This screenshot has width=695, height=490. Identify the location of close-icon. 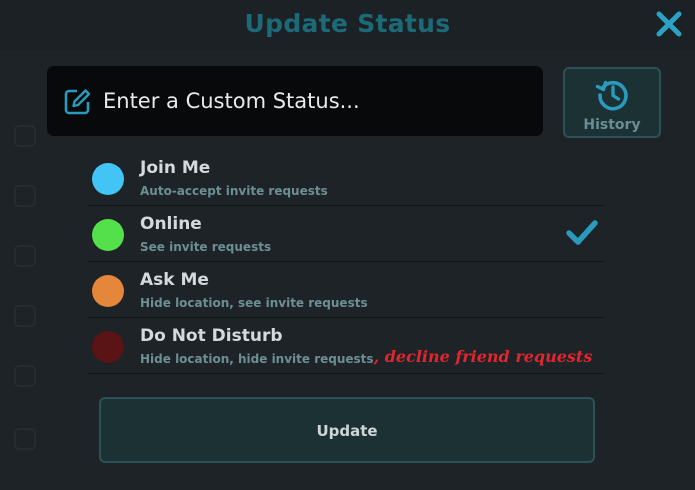
(669, 24).